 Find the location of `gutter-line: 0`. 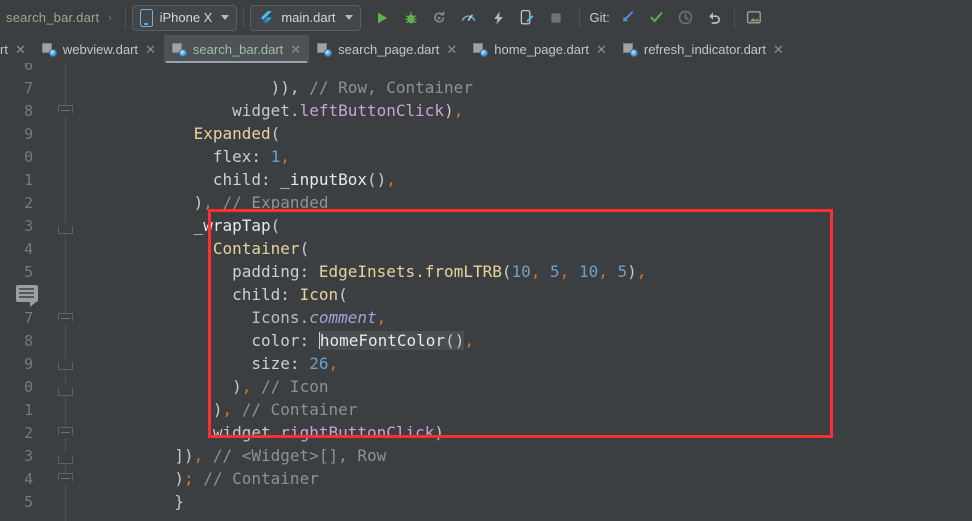

gutter-line: 0 is located at coordinates (39, 156).